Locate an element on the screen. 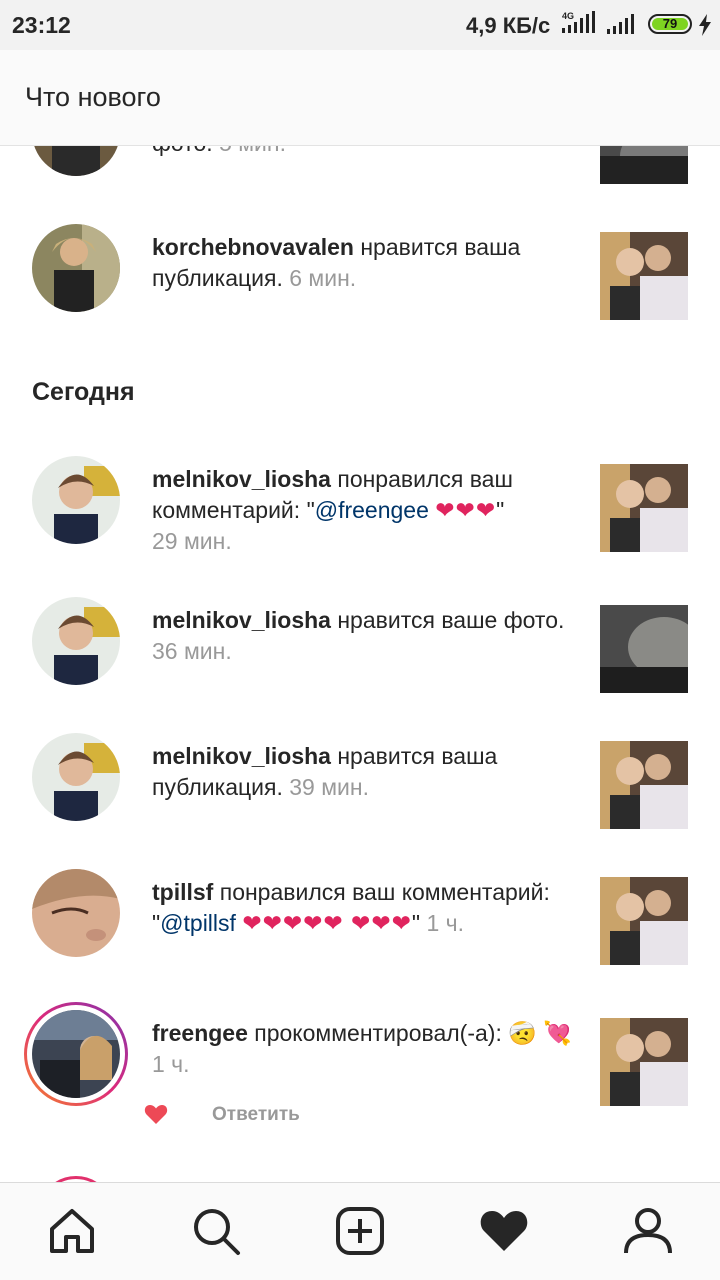  like-comment-heart-icon is located at coordinates (156, 1116).